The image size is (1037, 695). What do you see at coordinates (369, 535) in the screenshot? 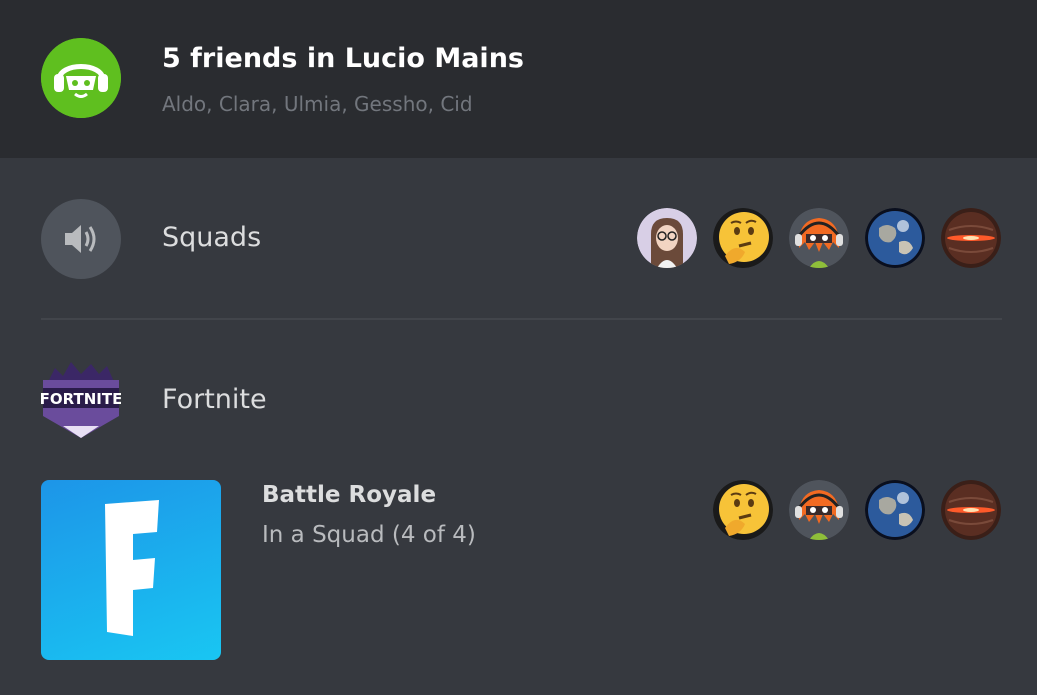
I see `activity-state: In a Squad (4 of 4)` at bounding box center [369, 535].